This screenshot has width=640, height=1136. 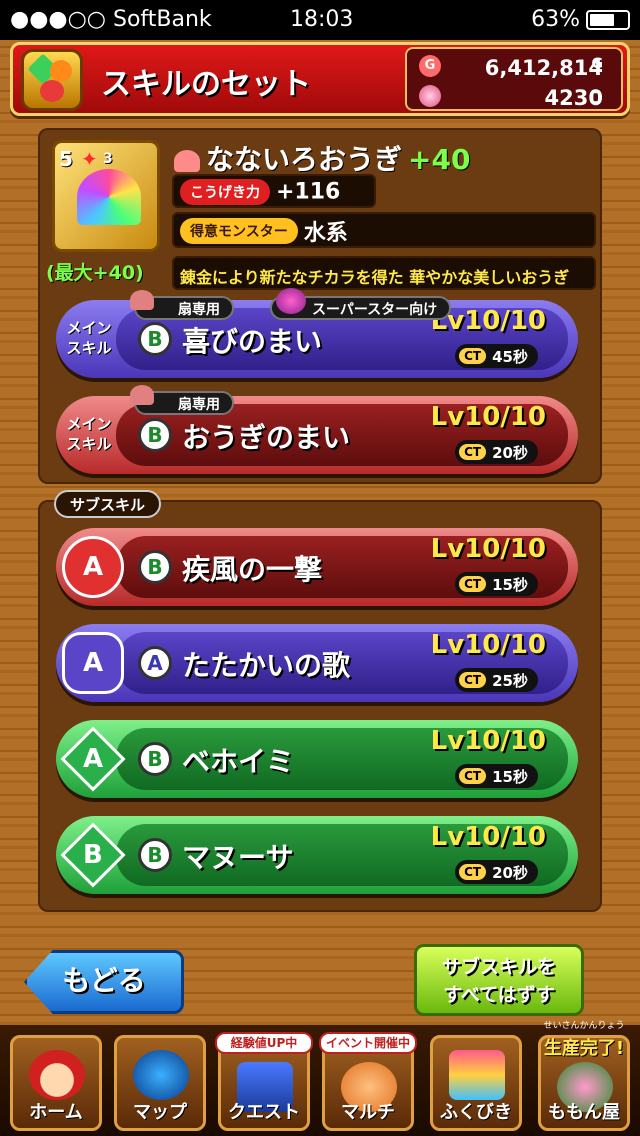 What do you see at coordinates (109, 197) in the screenshot?
I see `rainbow-fan-icon` at bounding box center [109, 197].